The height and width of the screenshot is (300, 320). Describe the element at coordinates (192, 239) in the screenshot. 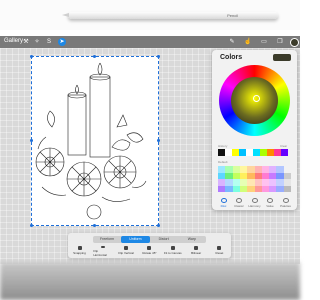

I see `mode-warp: Warp` at that location.